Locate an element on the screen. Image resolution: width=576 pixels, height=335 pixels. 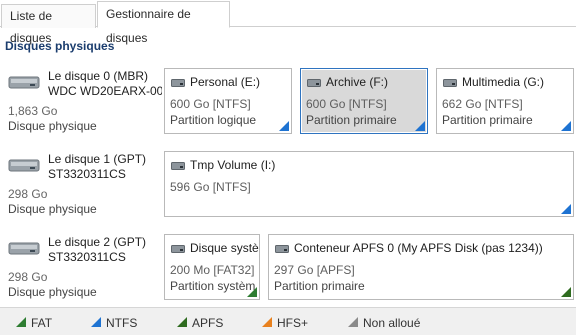
partition-title: Archive (F:) is located at coordinates (357, 82).